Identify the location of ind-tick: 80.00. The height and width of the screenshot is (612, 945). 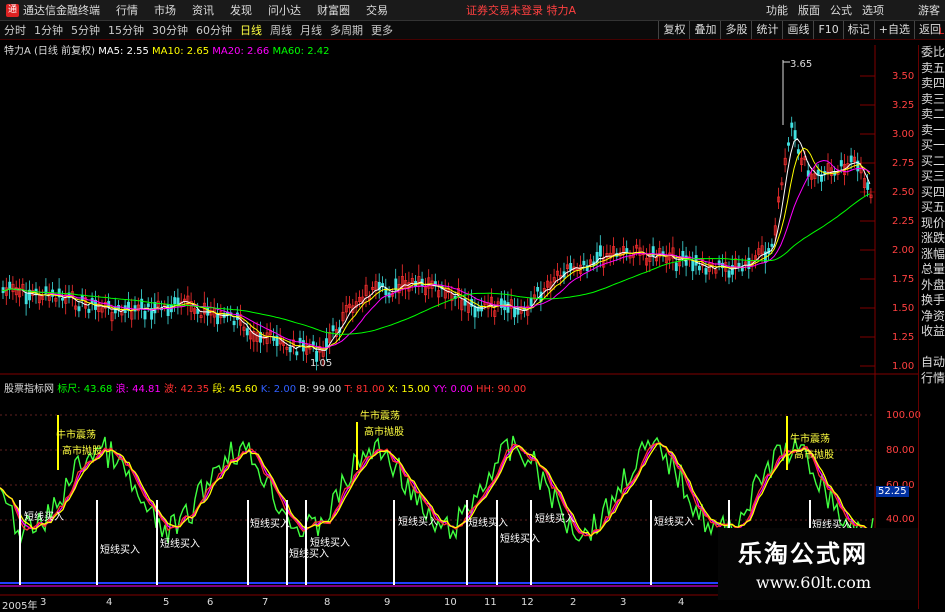
(900, 450).